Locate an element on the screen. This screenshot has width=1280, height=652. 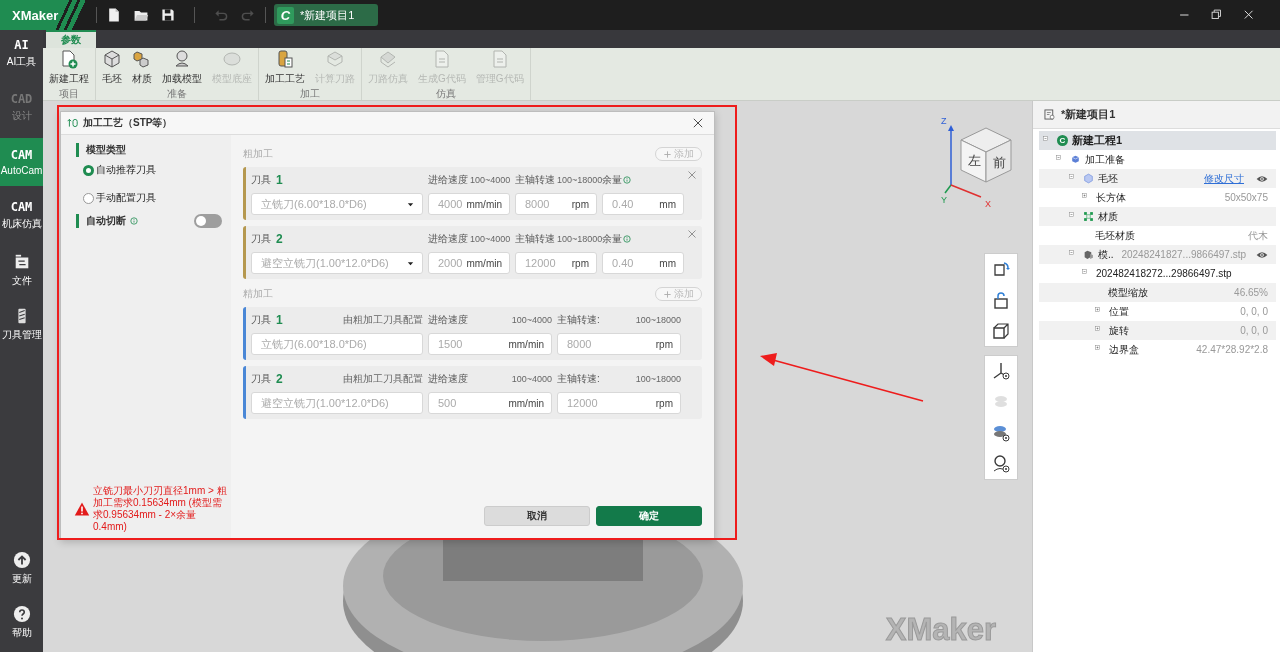
sidebar-item: CAM 机床仿真 is located at coordinates (21, 216).